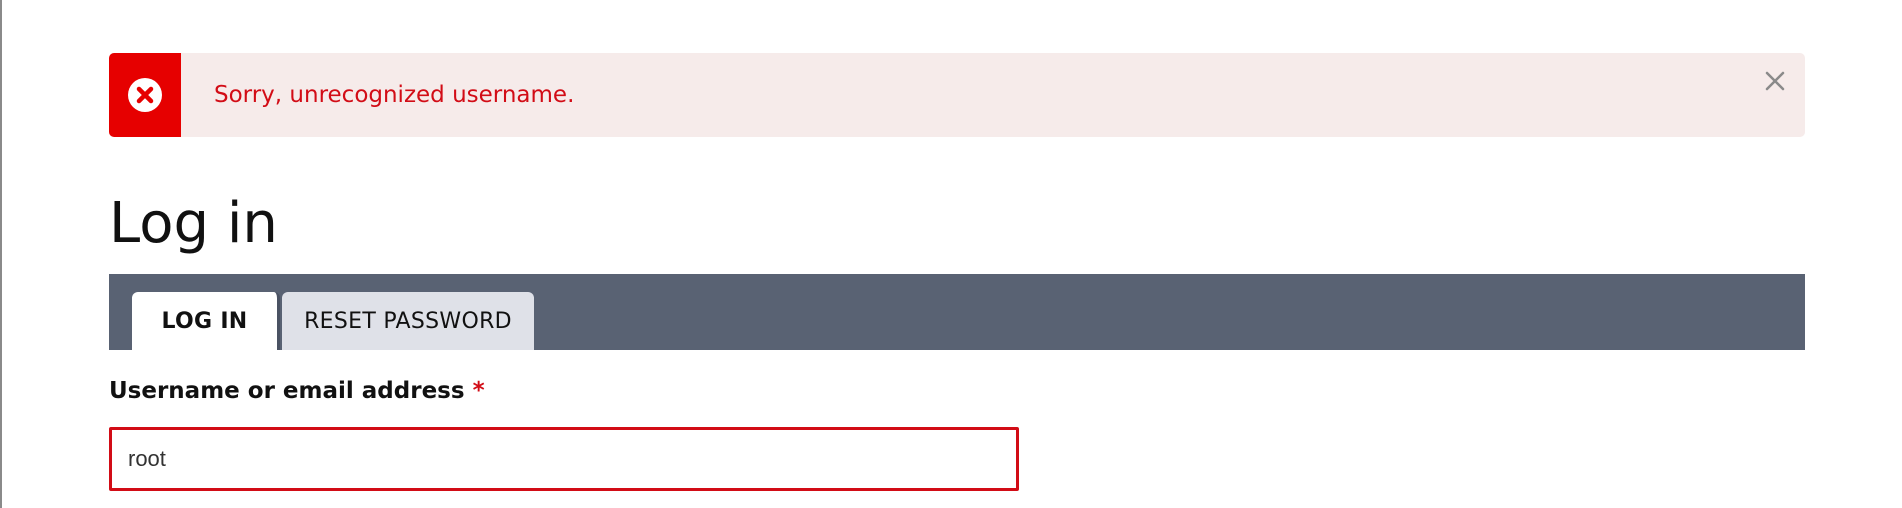  What do you see at coordinates (478, 391) in the screenshot?
I see `required-marker: *` at bounding box center [478, 391].